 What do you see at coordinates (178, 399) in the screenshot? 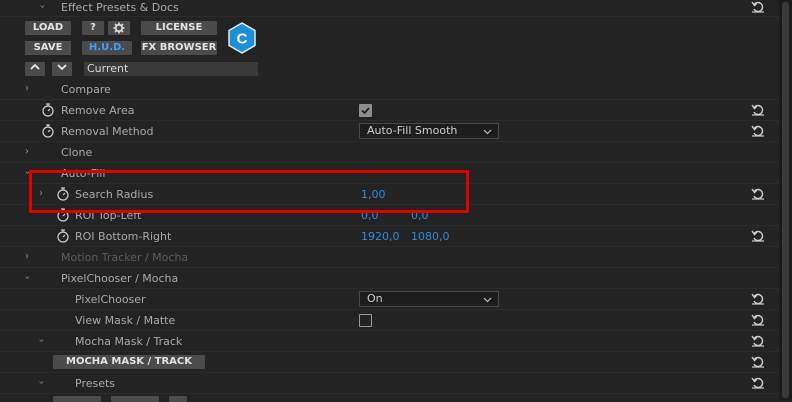
I see `preset-icon-button-partial` at bounding box center [178, 399].